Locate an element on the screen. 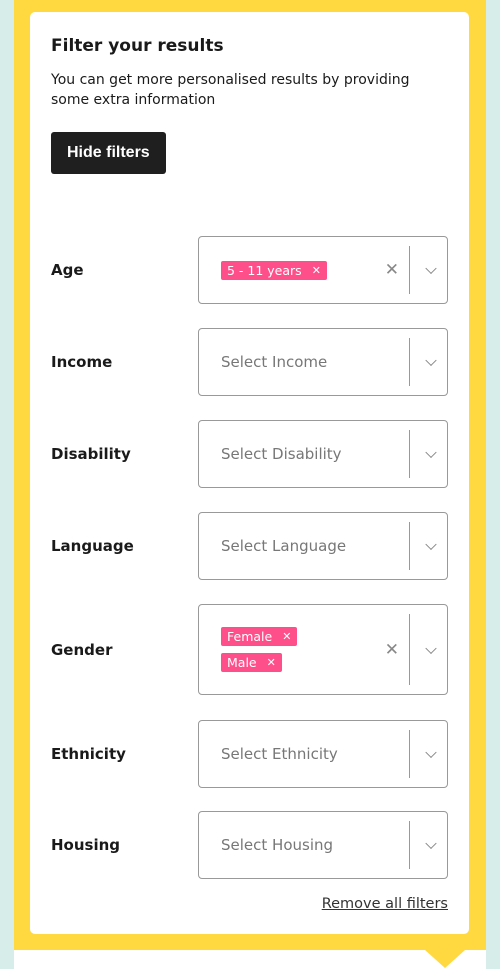  language-select: Select Language is located at coordinates (323, 546).